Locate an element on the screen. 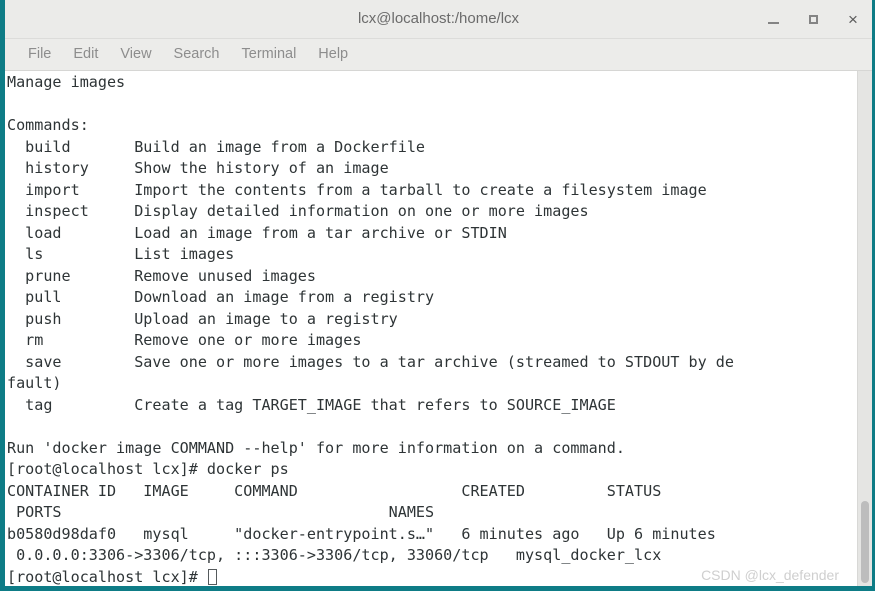  menu-item-search: Search is located at coordinates (197, 54).